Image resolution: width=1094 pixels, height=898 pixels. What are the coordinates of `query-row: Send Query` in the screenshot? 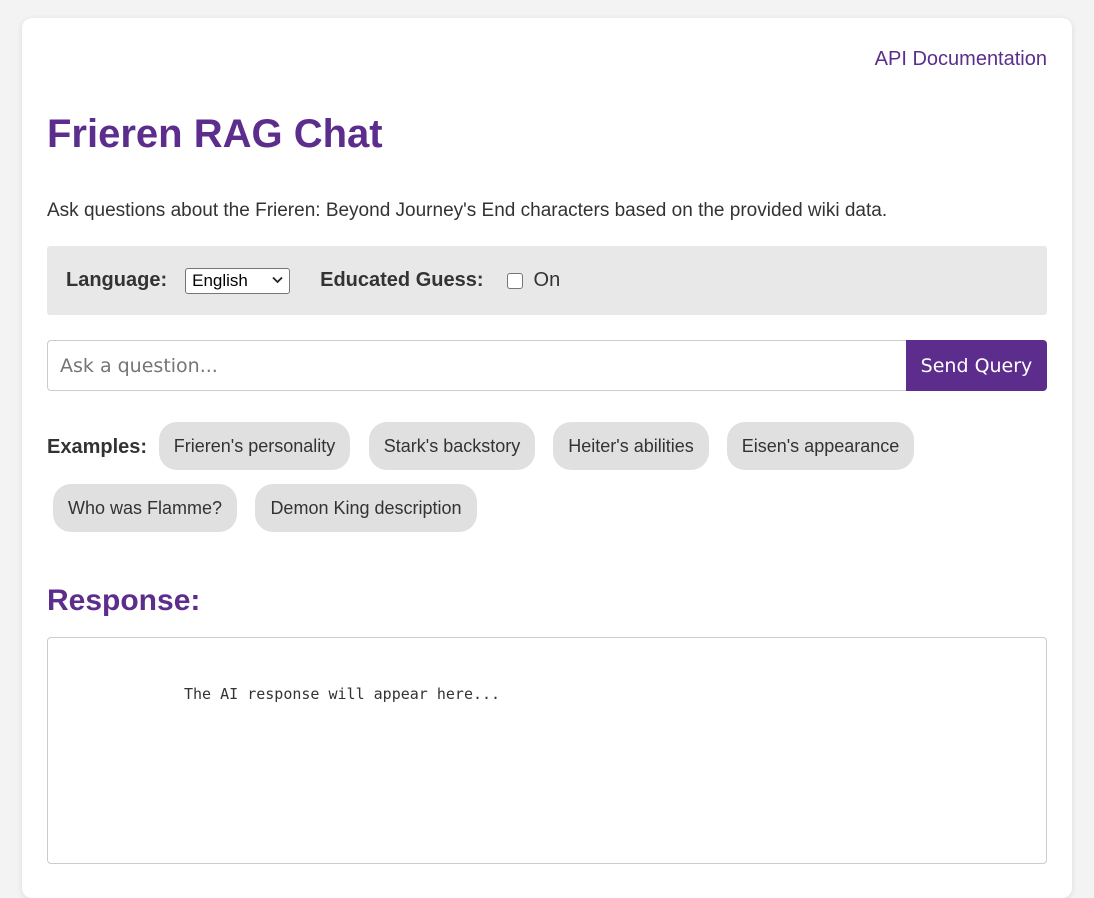 It's located at (547, 365).